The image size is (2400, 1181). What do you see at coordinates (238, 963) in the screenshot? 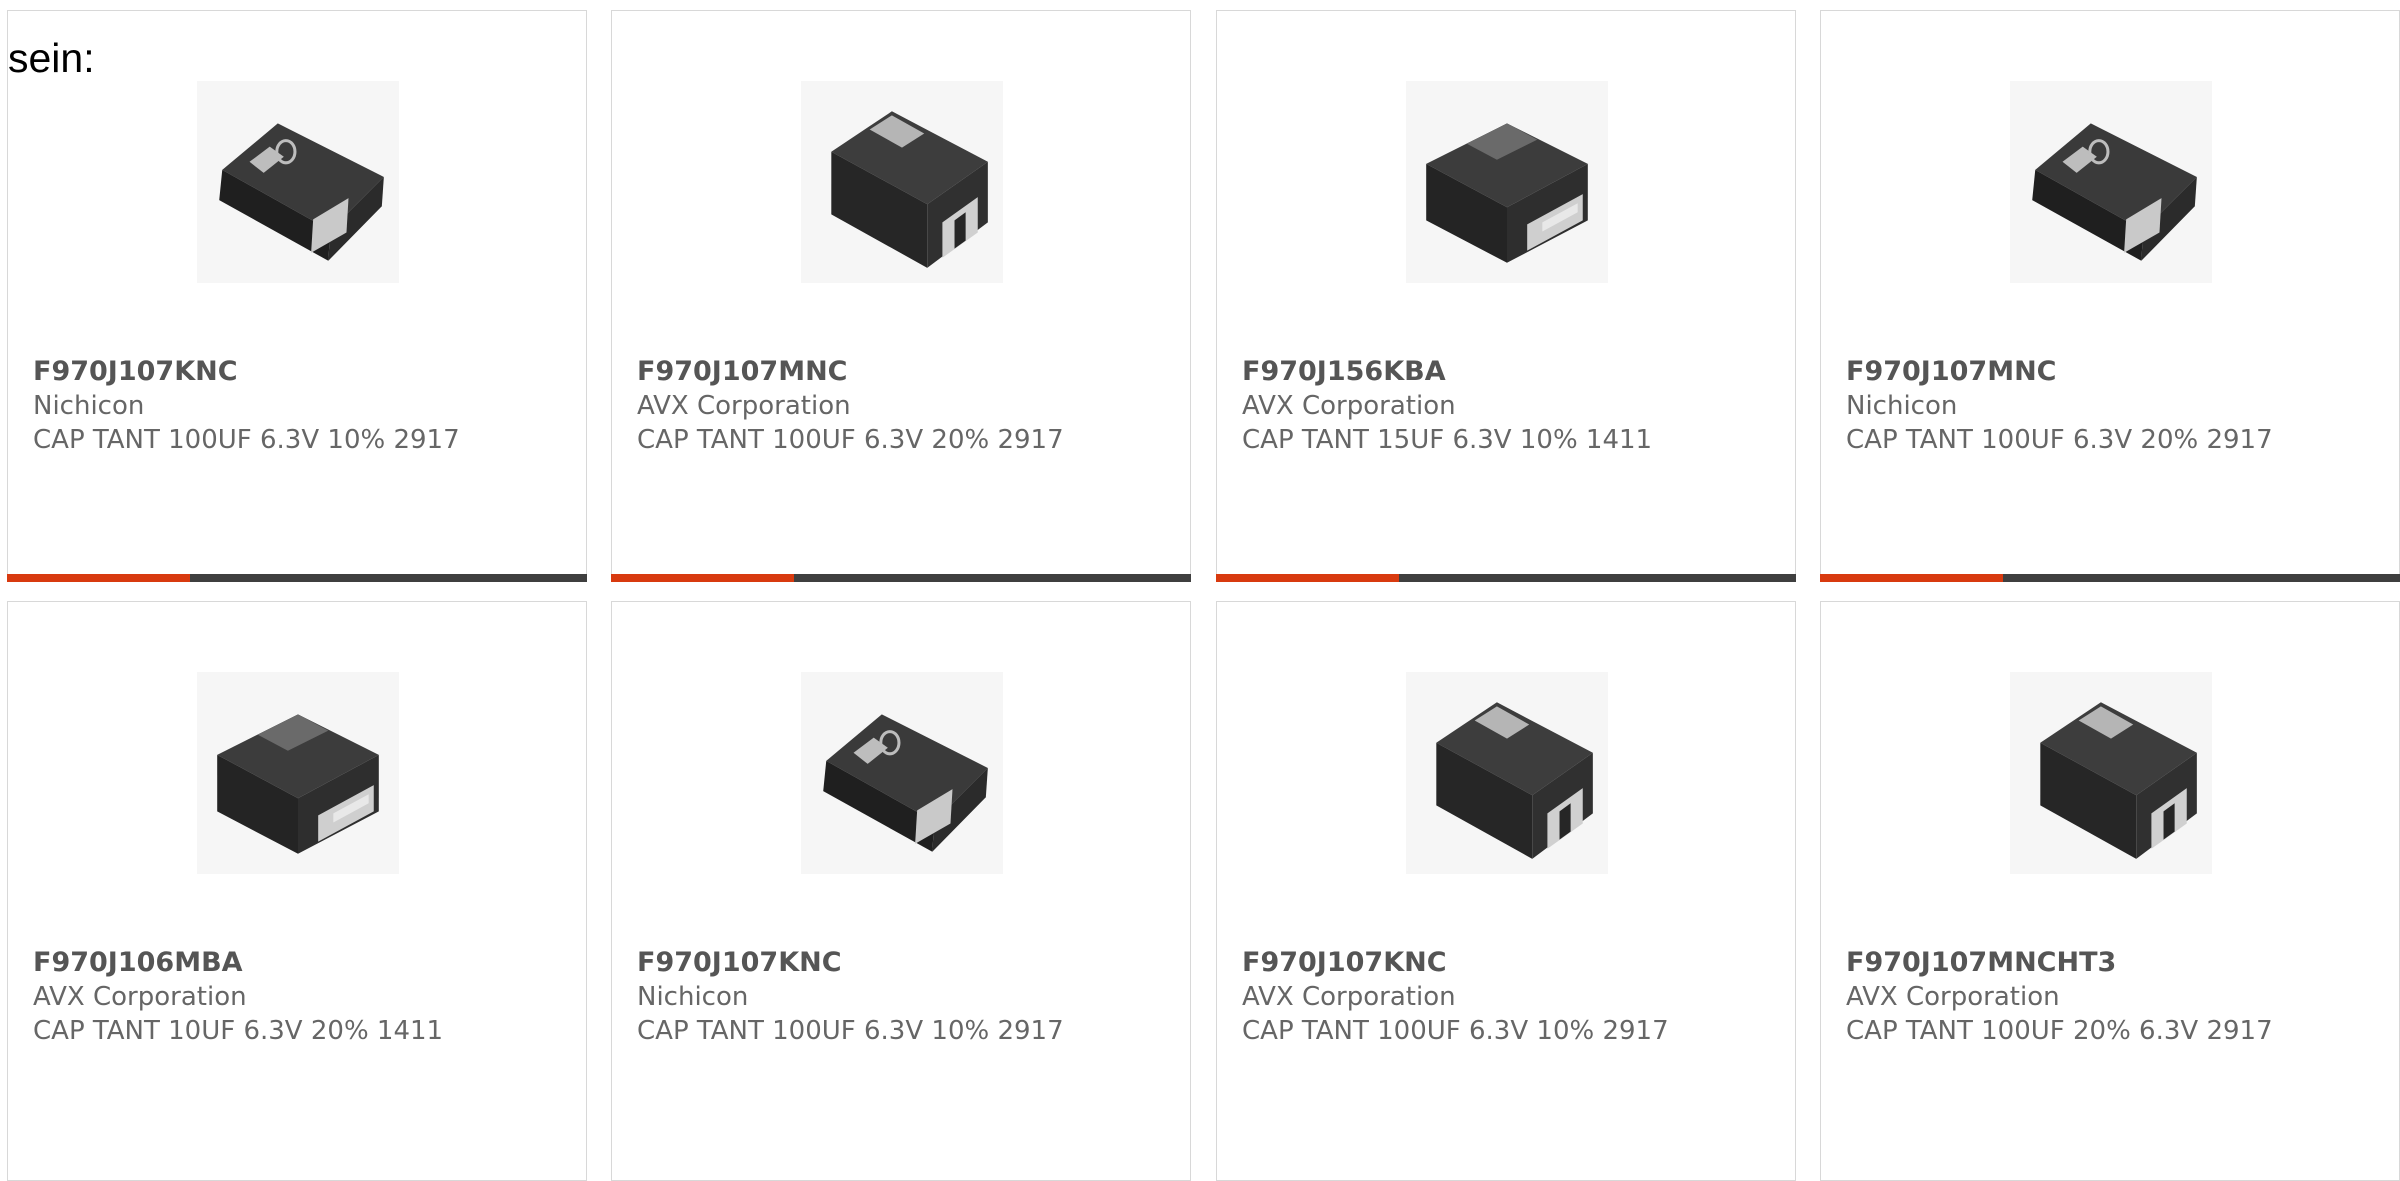
I see `part-number-link: F970J106MBA` at bounding box center [238, 963].